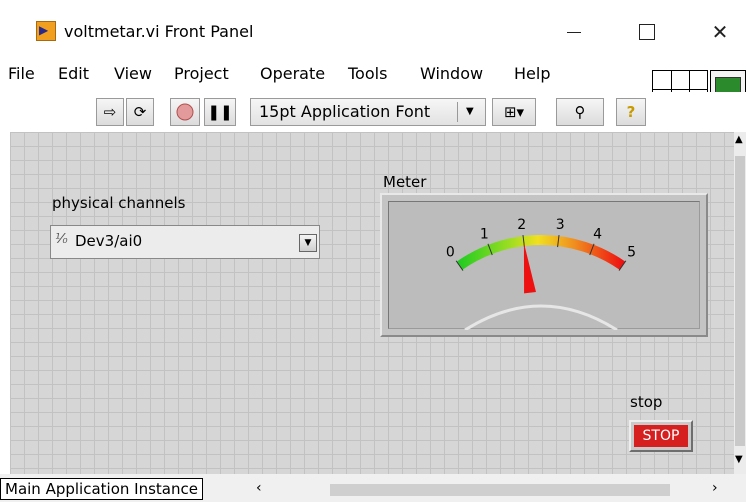 This screenshot has width=746, height=502. What do you see at coordinates (484, 234) in the screenshot?
I see `meter-tick-label: 1` at bounding box center [484, 234].